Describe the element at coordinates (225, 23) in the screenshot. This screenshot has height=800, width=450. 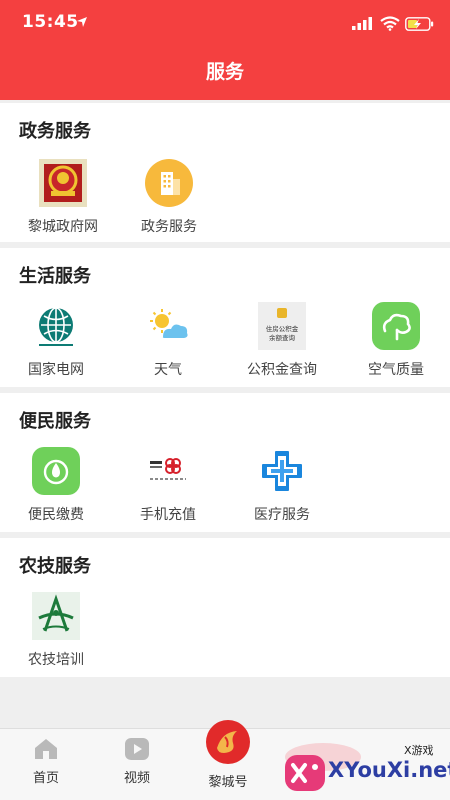
I see `status-bar: 15:45` at that location.